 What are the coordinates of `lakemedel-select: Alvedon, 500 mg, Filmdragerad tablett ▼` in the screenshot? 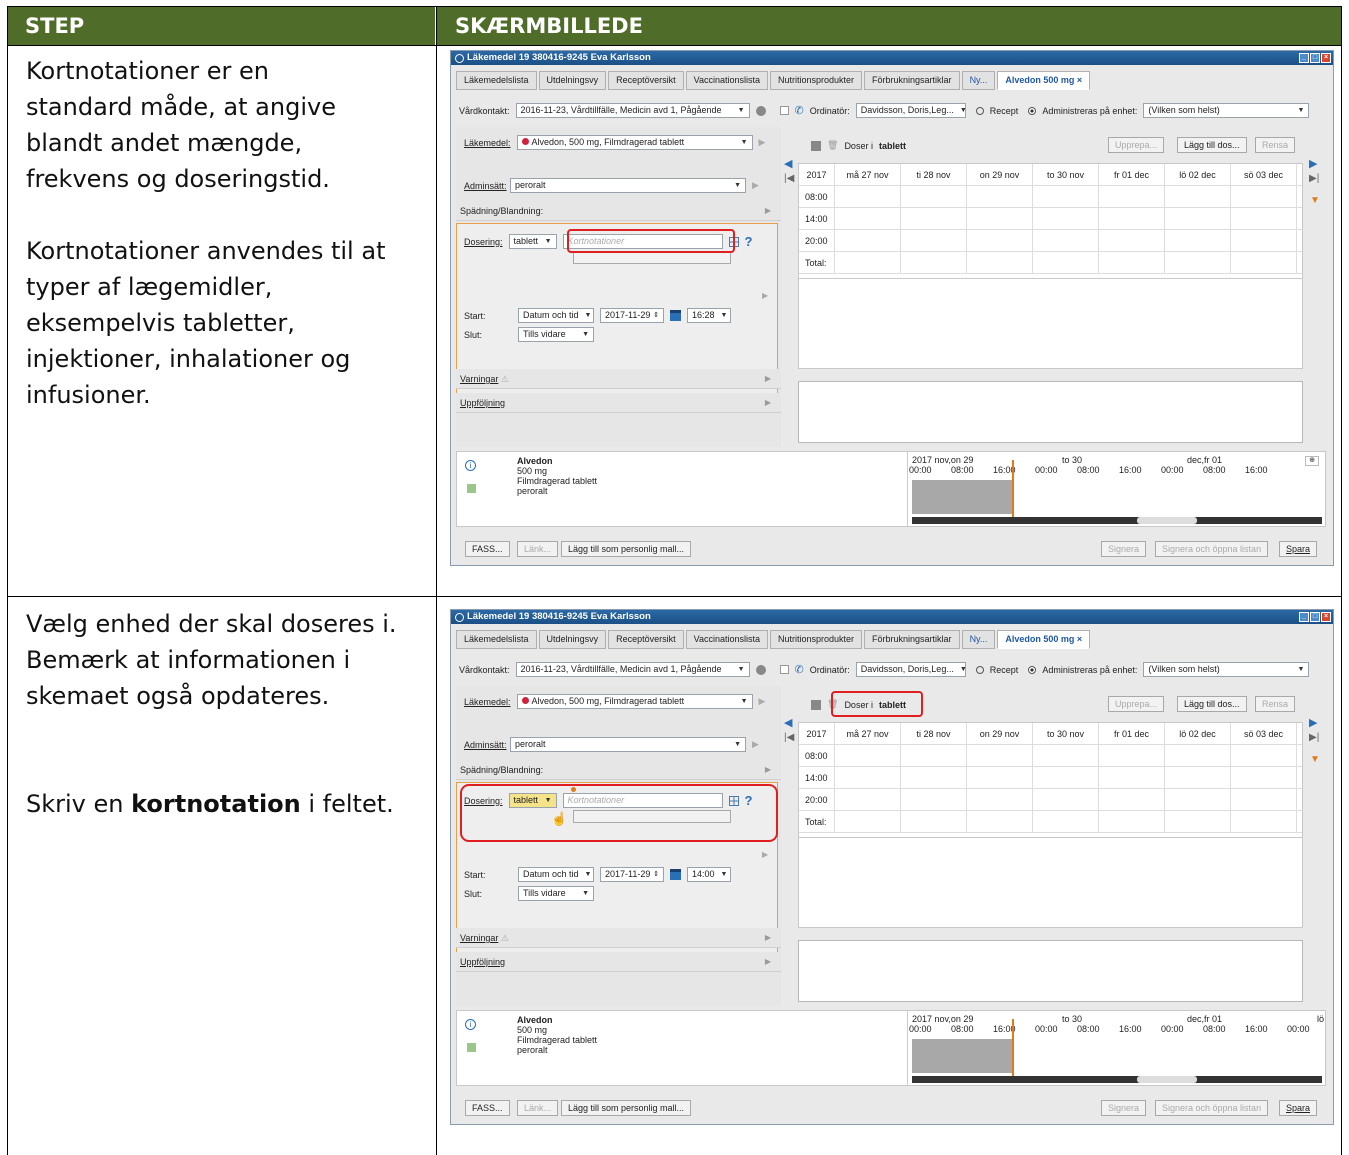 It's located at (634, 142).